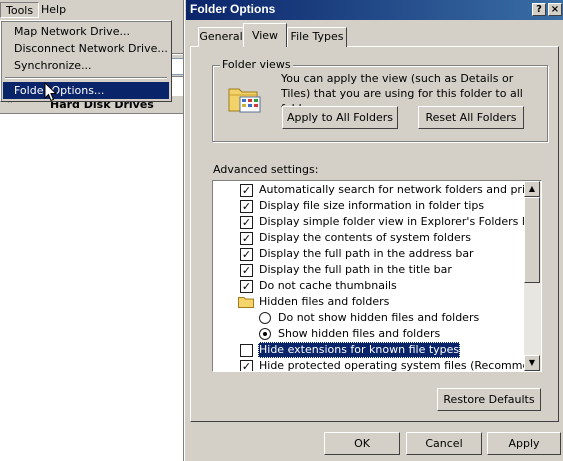  I want to click on dialog-title: Folder Options, so click(233, 9).